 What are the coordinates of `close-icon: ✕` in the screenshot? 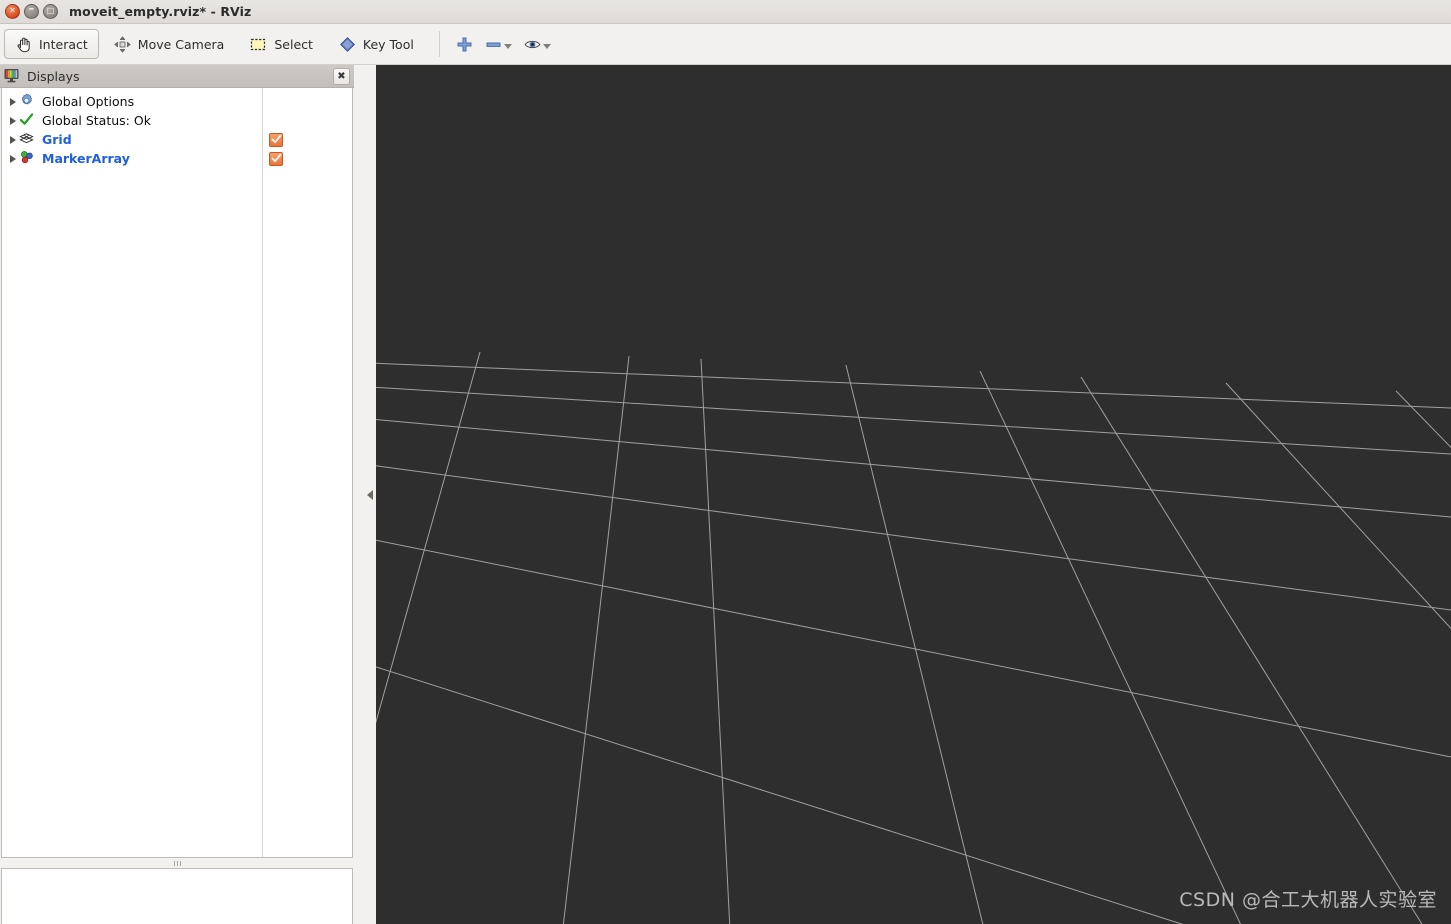 It's located at (12, 10).